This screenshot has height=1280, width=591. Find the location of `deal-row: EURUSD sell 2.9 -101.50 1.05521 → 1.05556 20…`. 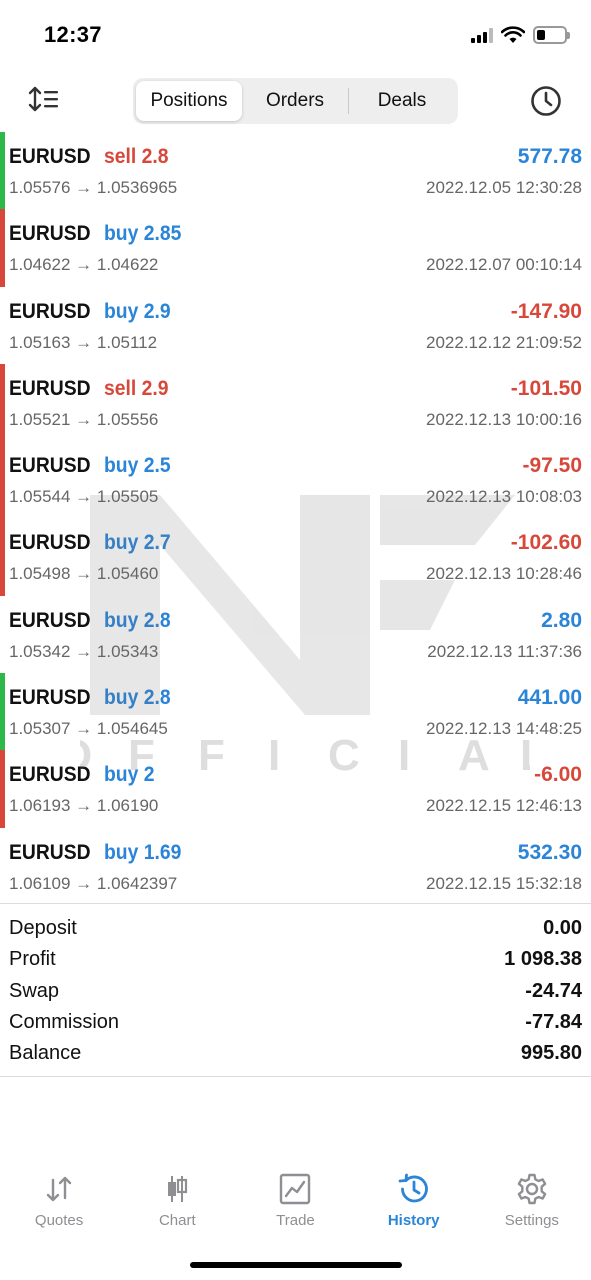

deal-row: EURUSD sell 2.9 -101.50 1.05521 → 1.05556 20… is located at coordinates (295, 402).